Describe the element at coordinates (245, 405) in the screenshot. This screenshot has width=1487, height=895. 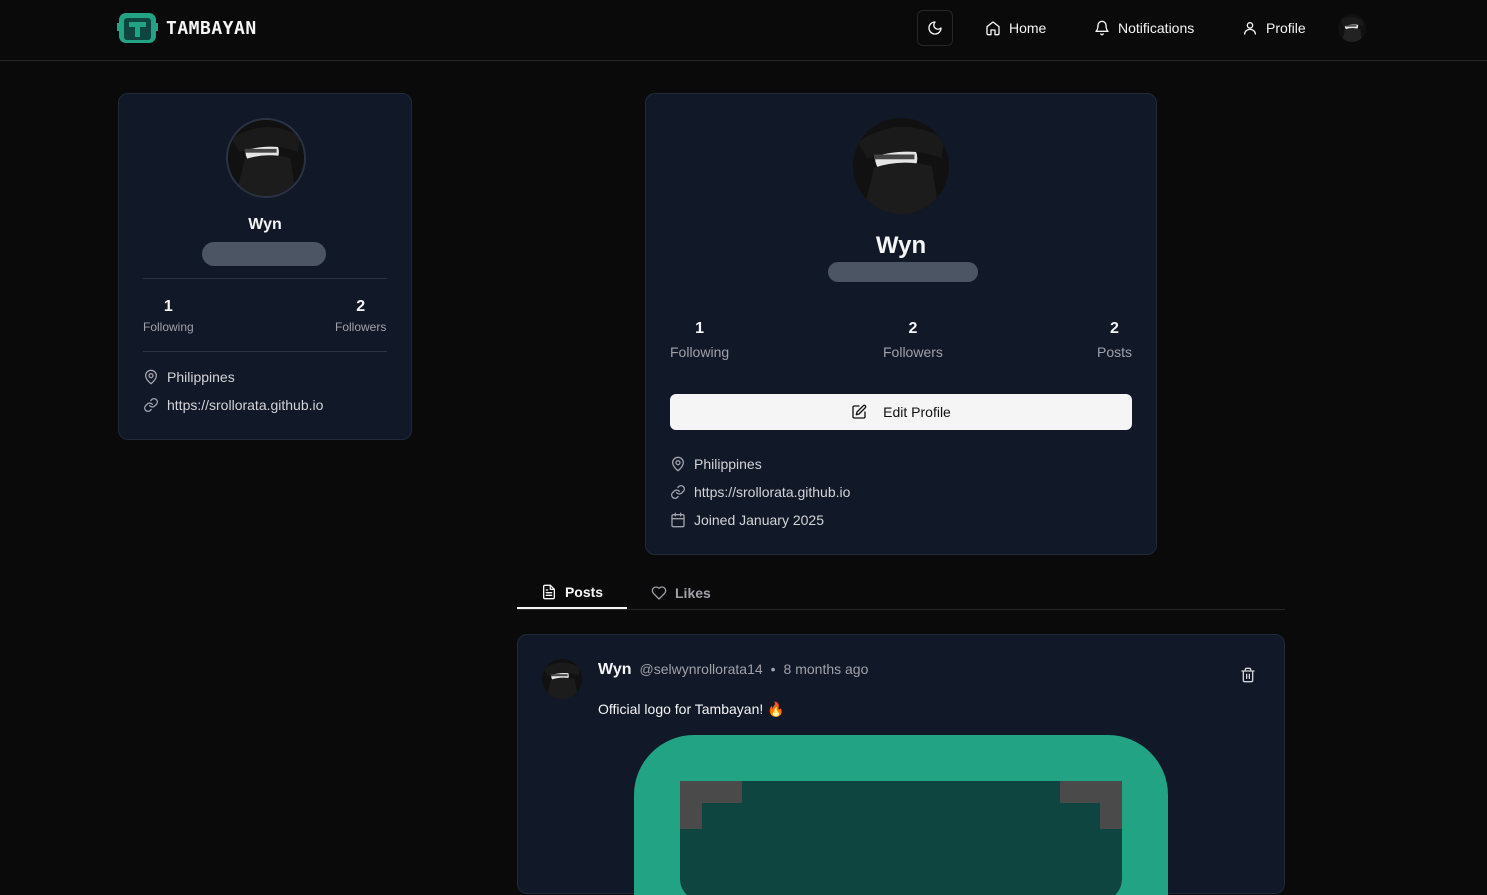
I see `sidebar-website-link: https://srollorata.github.io` at that location.